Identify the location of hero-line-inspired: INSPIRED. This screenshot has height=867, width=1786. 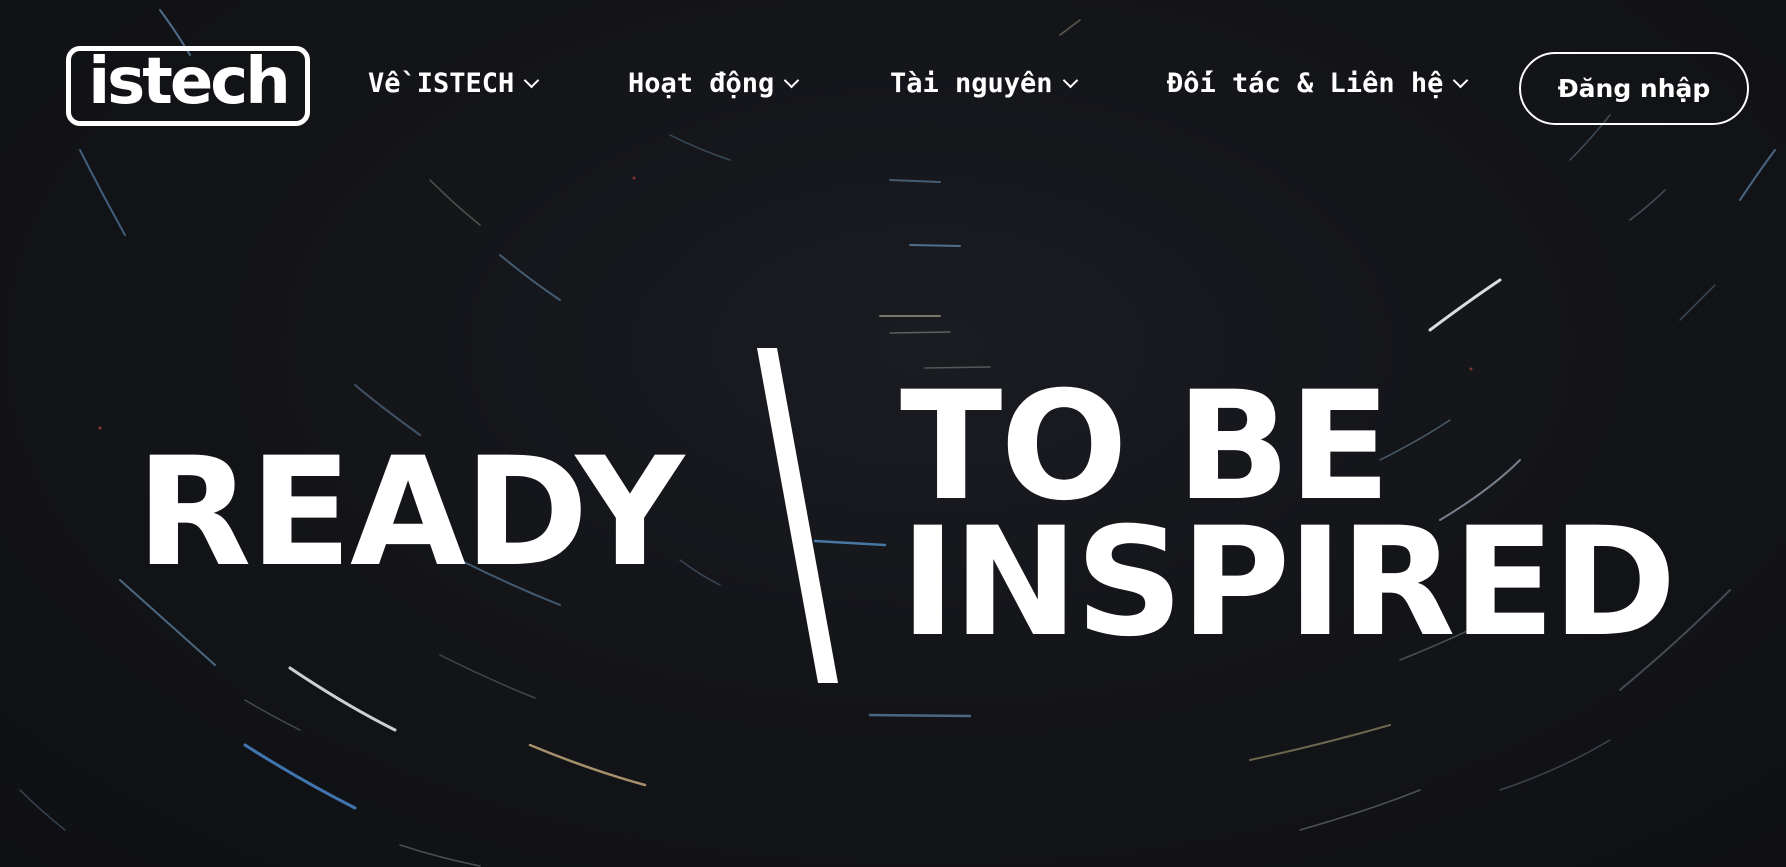
(1288, 583).